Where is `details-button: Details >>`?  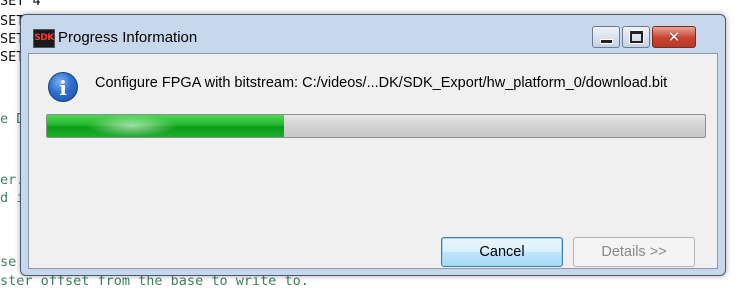
details-button: Details >> is located at coordinates (634, 252).